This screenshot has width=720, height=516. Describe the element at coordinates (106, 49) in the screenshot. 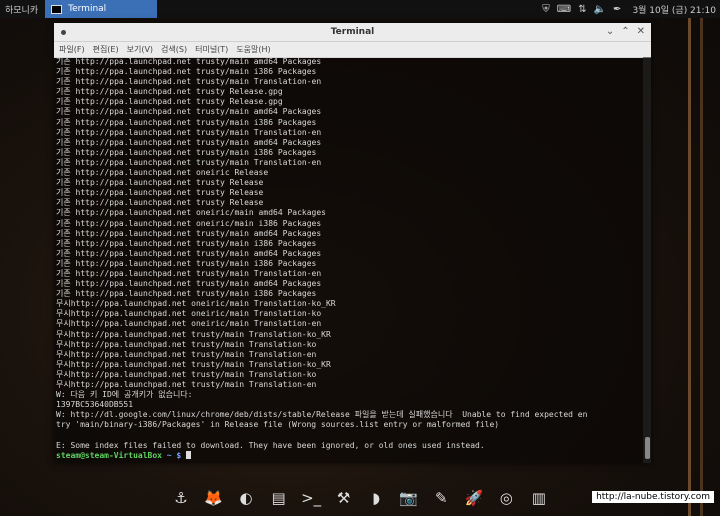

I see `menu-edit: 편집(E)` at that location.